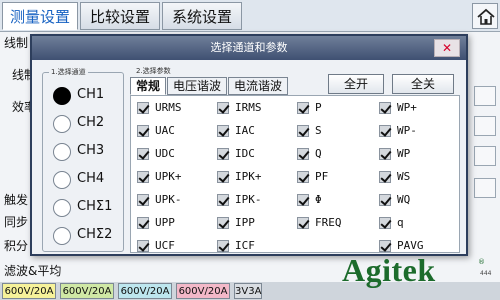  I want to click on tab-measure-settings: 测量设置, so click(40, 16).